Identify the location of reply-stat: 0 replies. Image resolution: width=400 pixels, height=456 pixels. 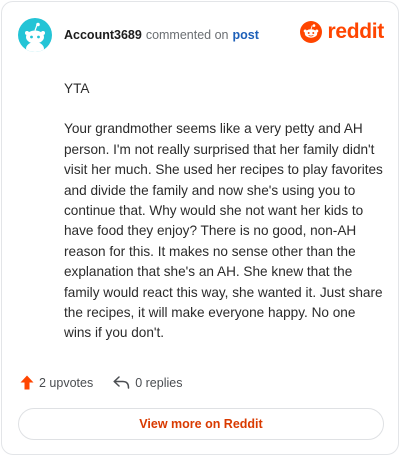
(147, 383).